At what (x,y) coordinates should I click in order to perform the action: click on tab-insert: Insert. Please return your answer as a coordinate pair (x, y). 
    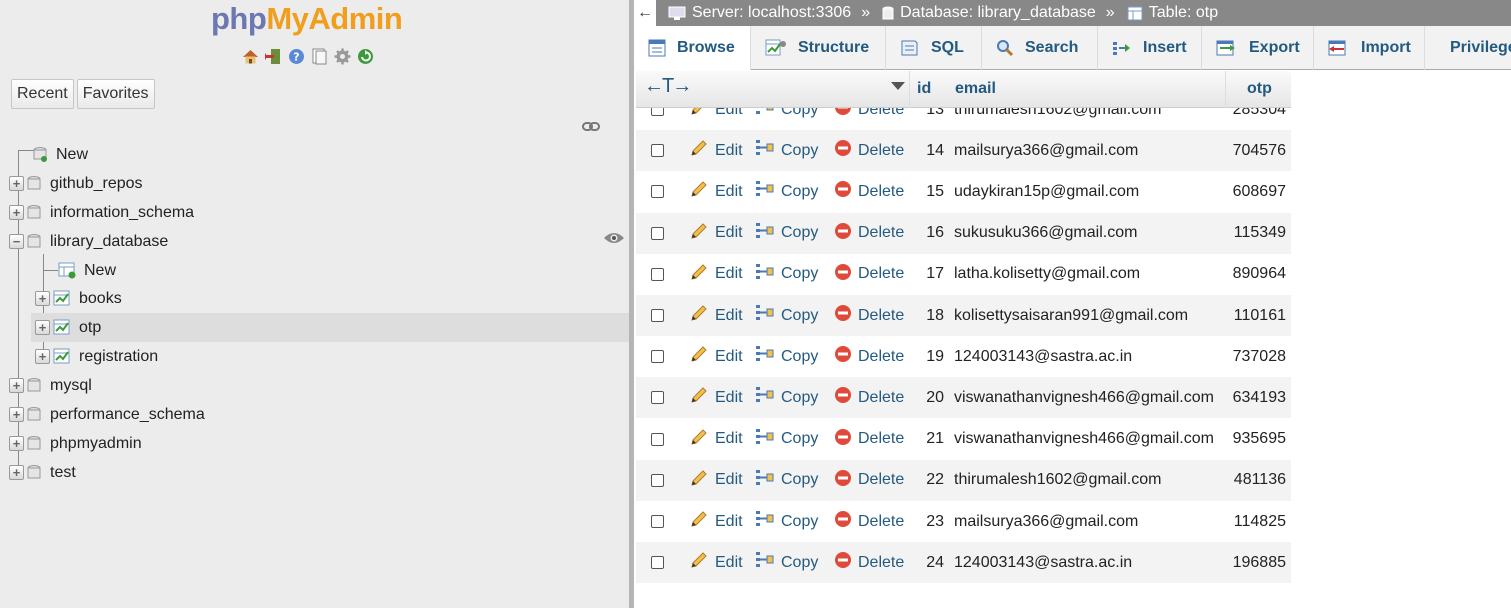
    Looking at the image, I should click on (1150, 48).